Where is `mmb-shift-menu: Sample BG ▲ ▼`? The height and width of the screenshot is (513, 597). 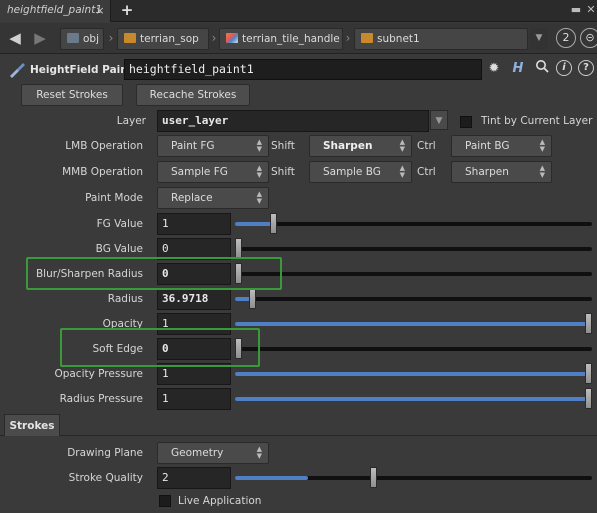
mmb-shift-menu: Sample BG ▲ ▼ is located at coordinates (360, 172).